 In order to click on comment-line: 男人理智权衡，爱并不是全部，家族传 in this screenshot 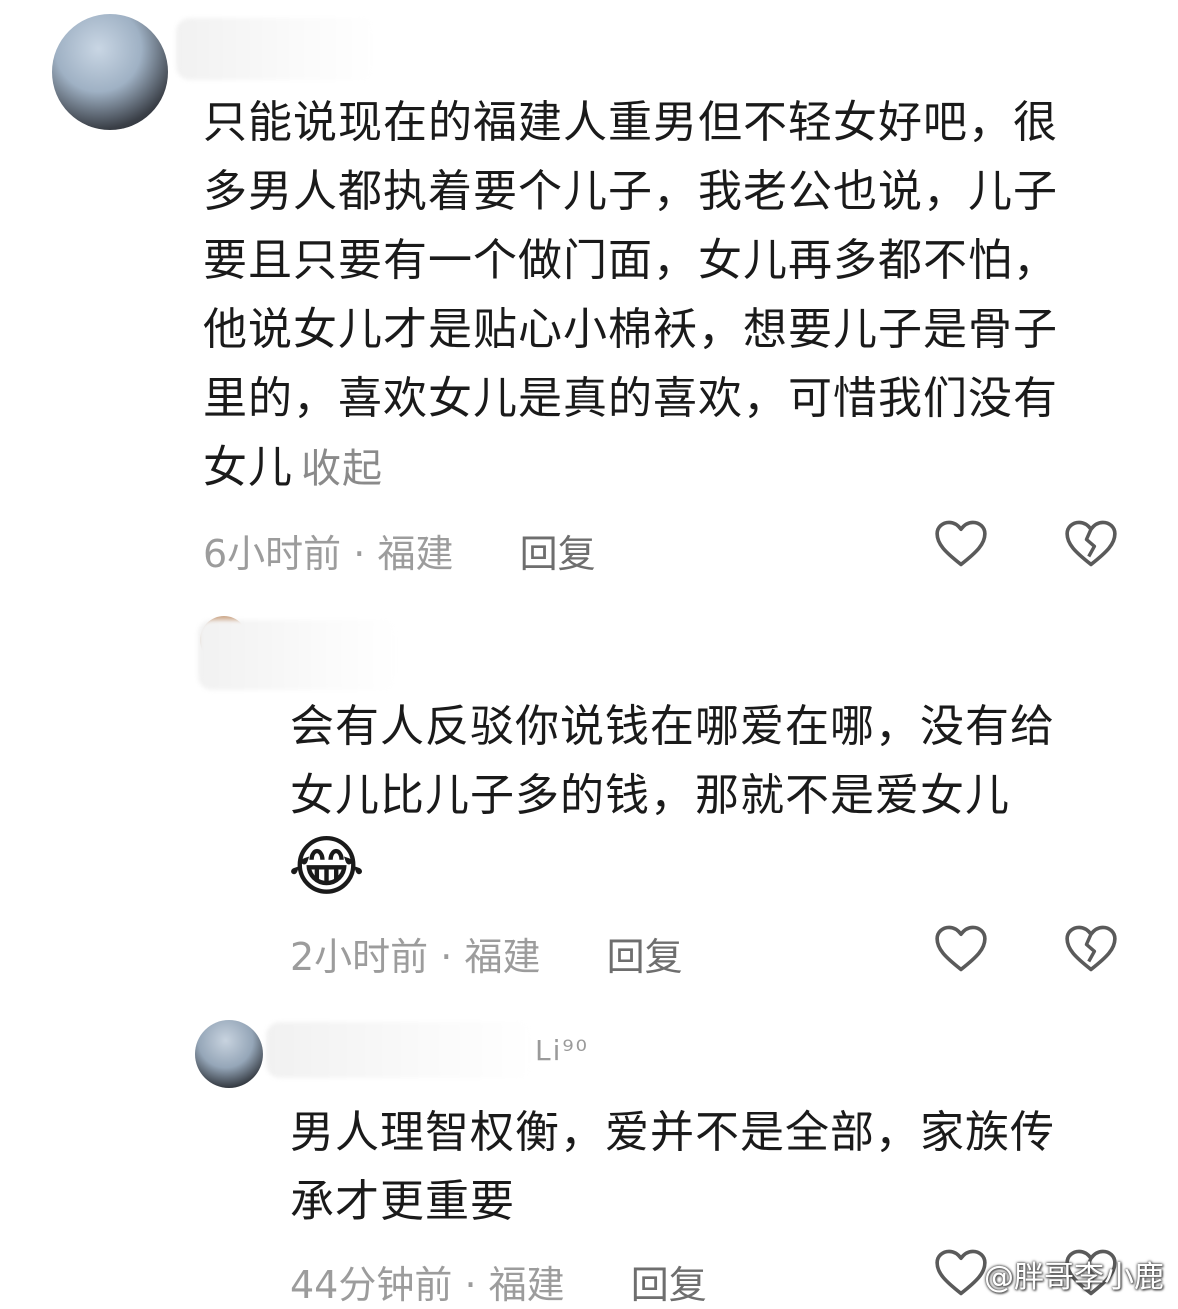, I will do `click(672, 1132)`.